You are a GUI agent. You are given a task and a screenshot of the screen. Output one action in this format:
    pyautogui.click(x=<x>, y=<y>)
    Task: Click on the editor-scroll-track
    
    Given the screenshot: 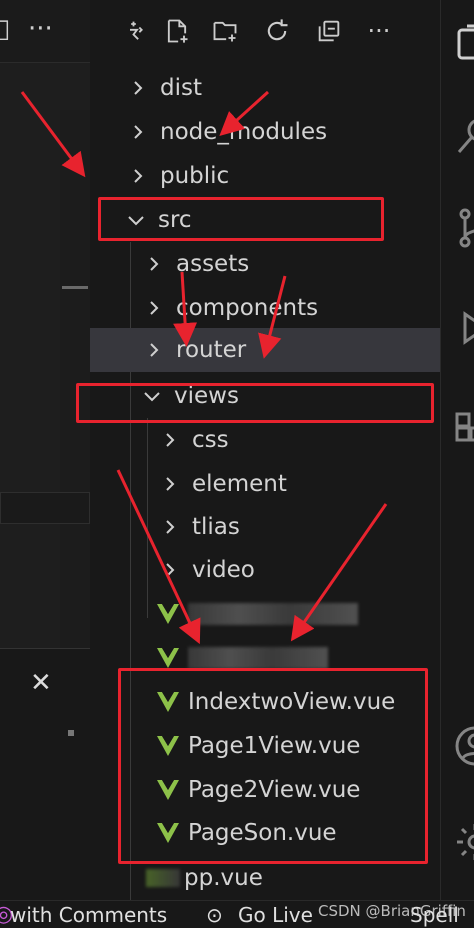 What is the action you would take?
    pyautogui.click(x=75, y=380)
    